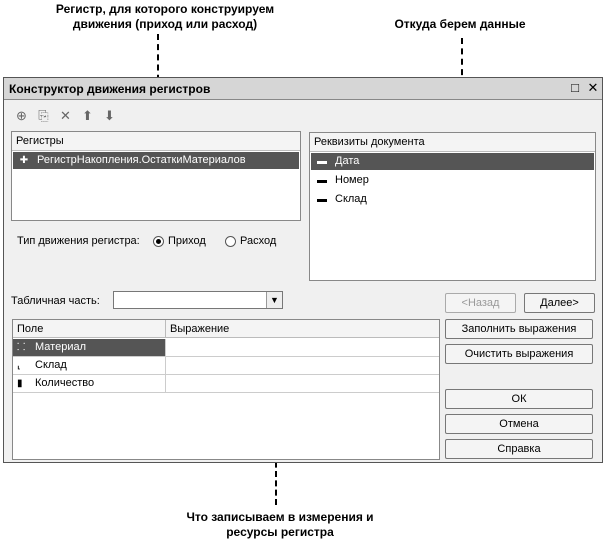 Image resolution: width=608 pixels, height=543 pixels. What do you see at coordinates (65, 115) in the screenshot?
I see `delete-icon: ✕` at bounding box center [65, 115].